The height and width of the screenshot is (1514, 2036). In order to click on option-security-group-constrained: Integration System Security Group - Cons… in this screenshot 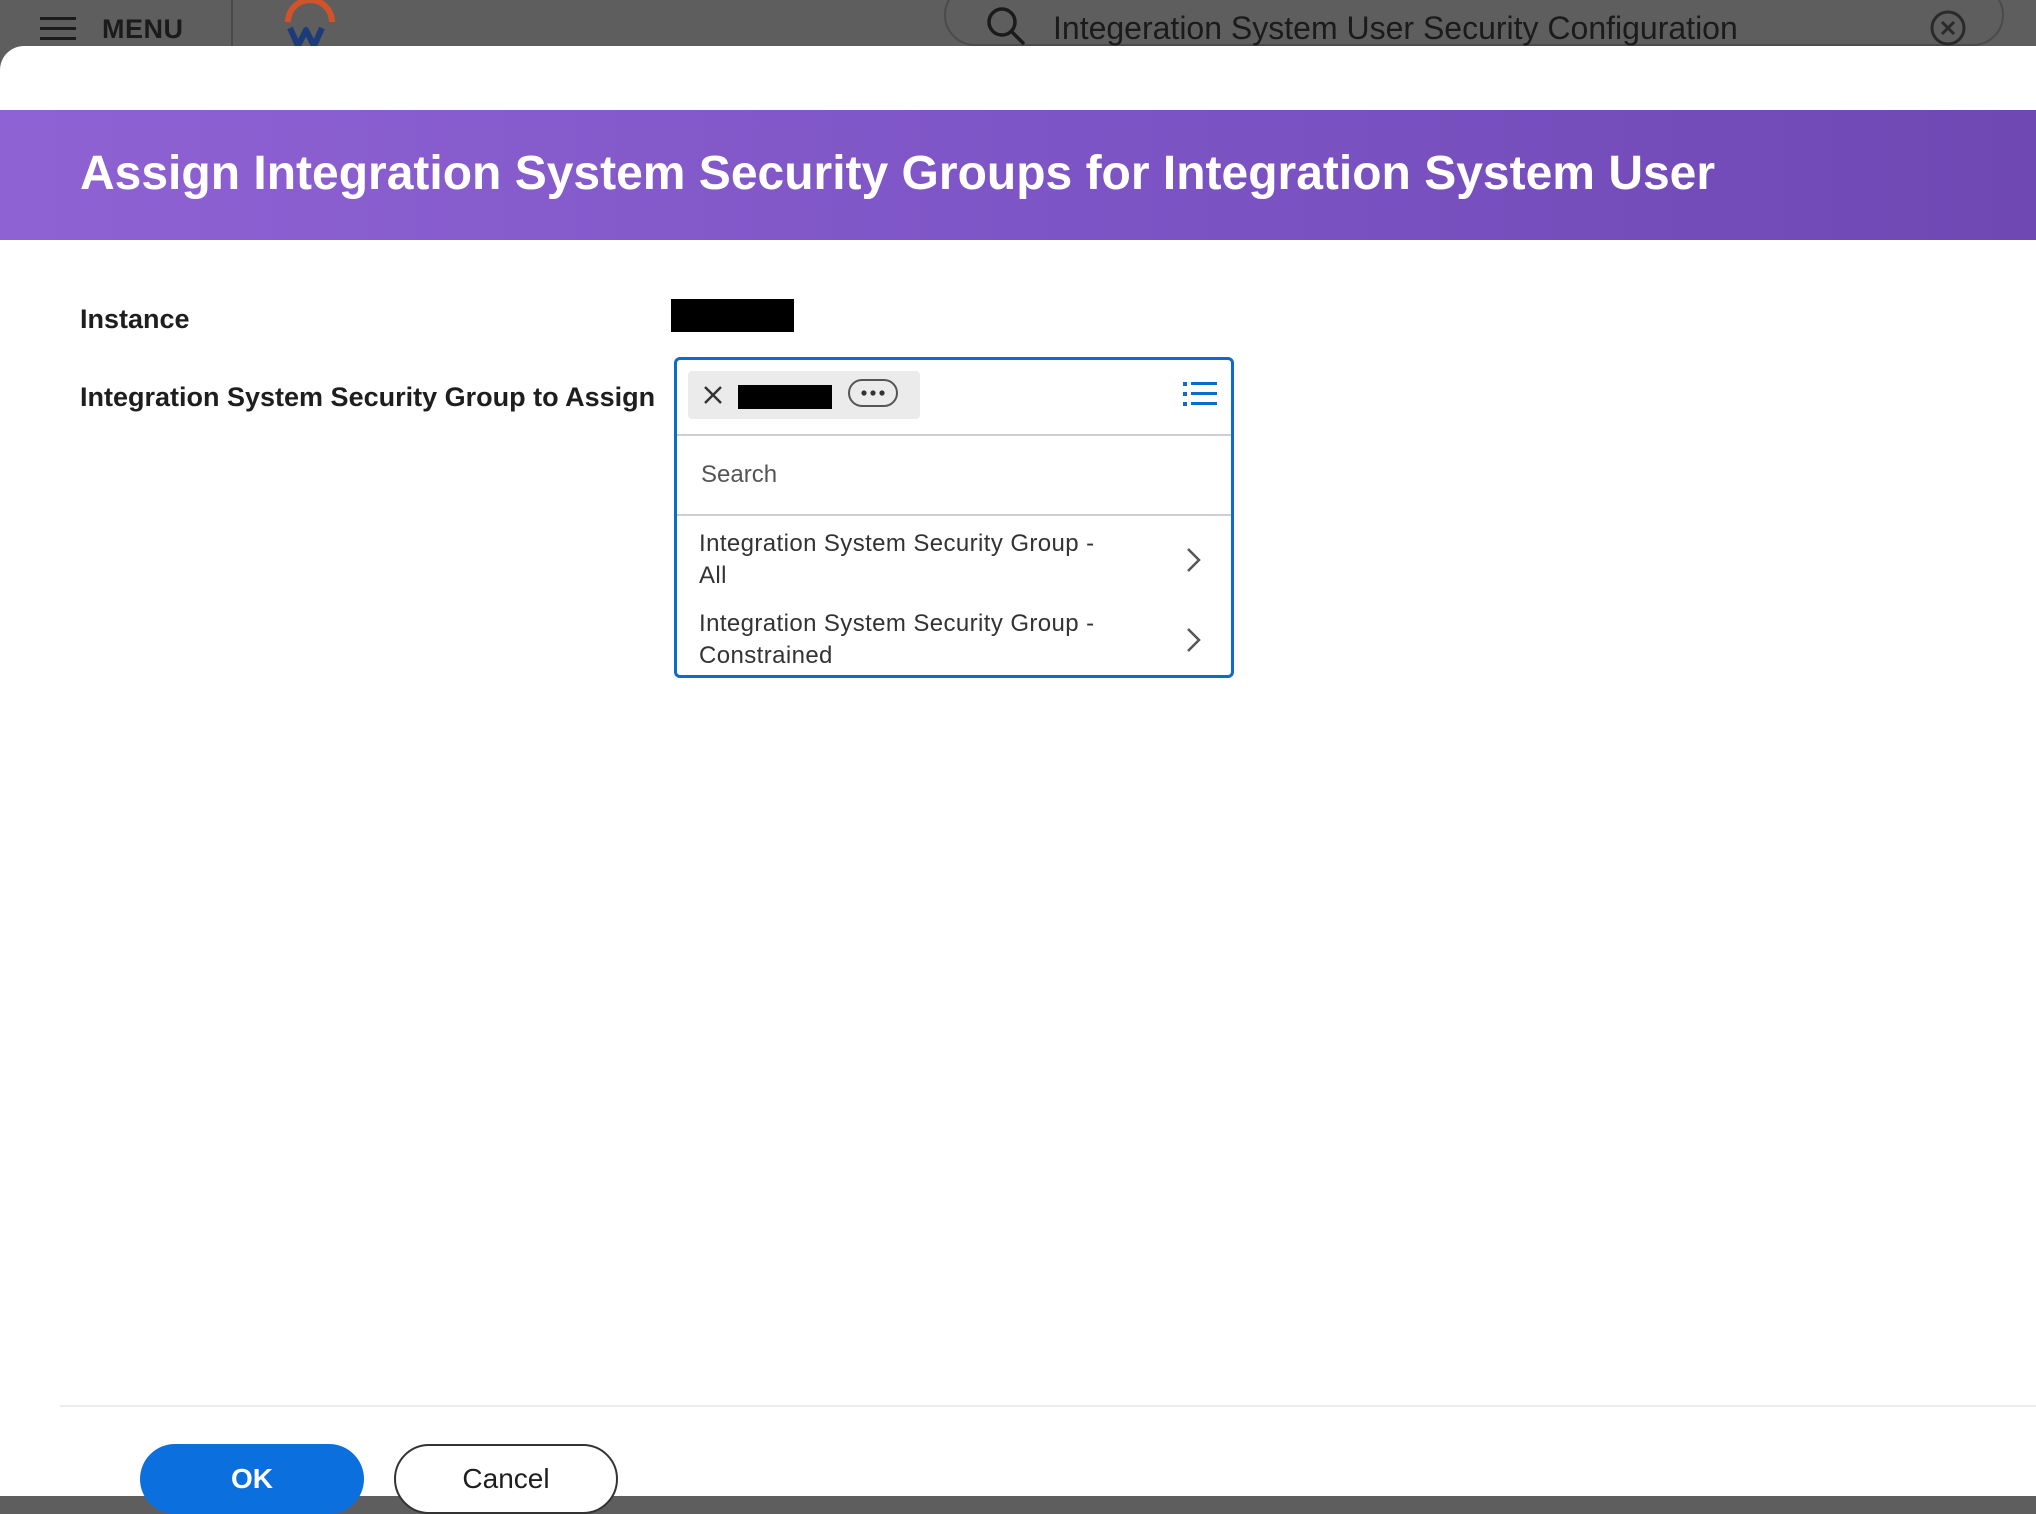, I will do `click(954, 640)`.